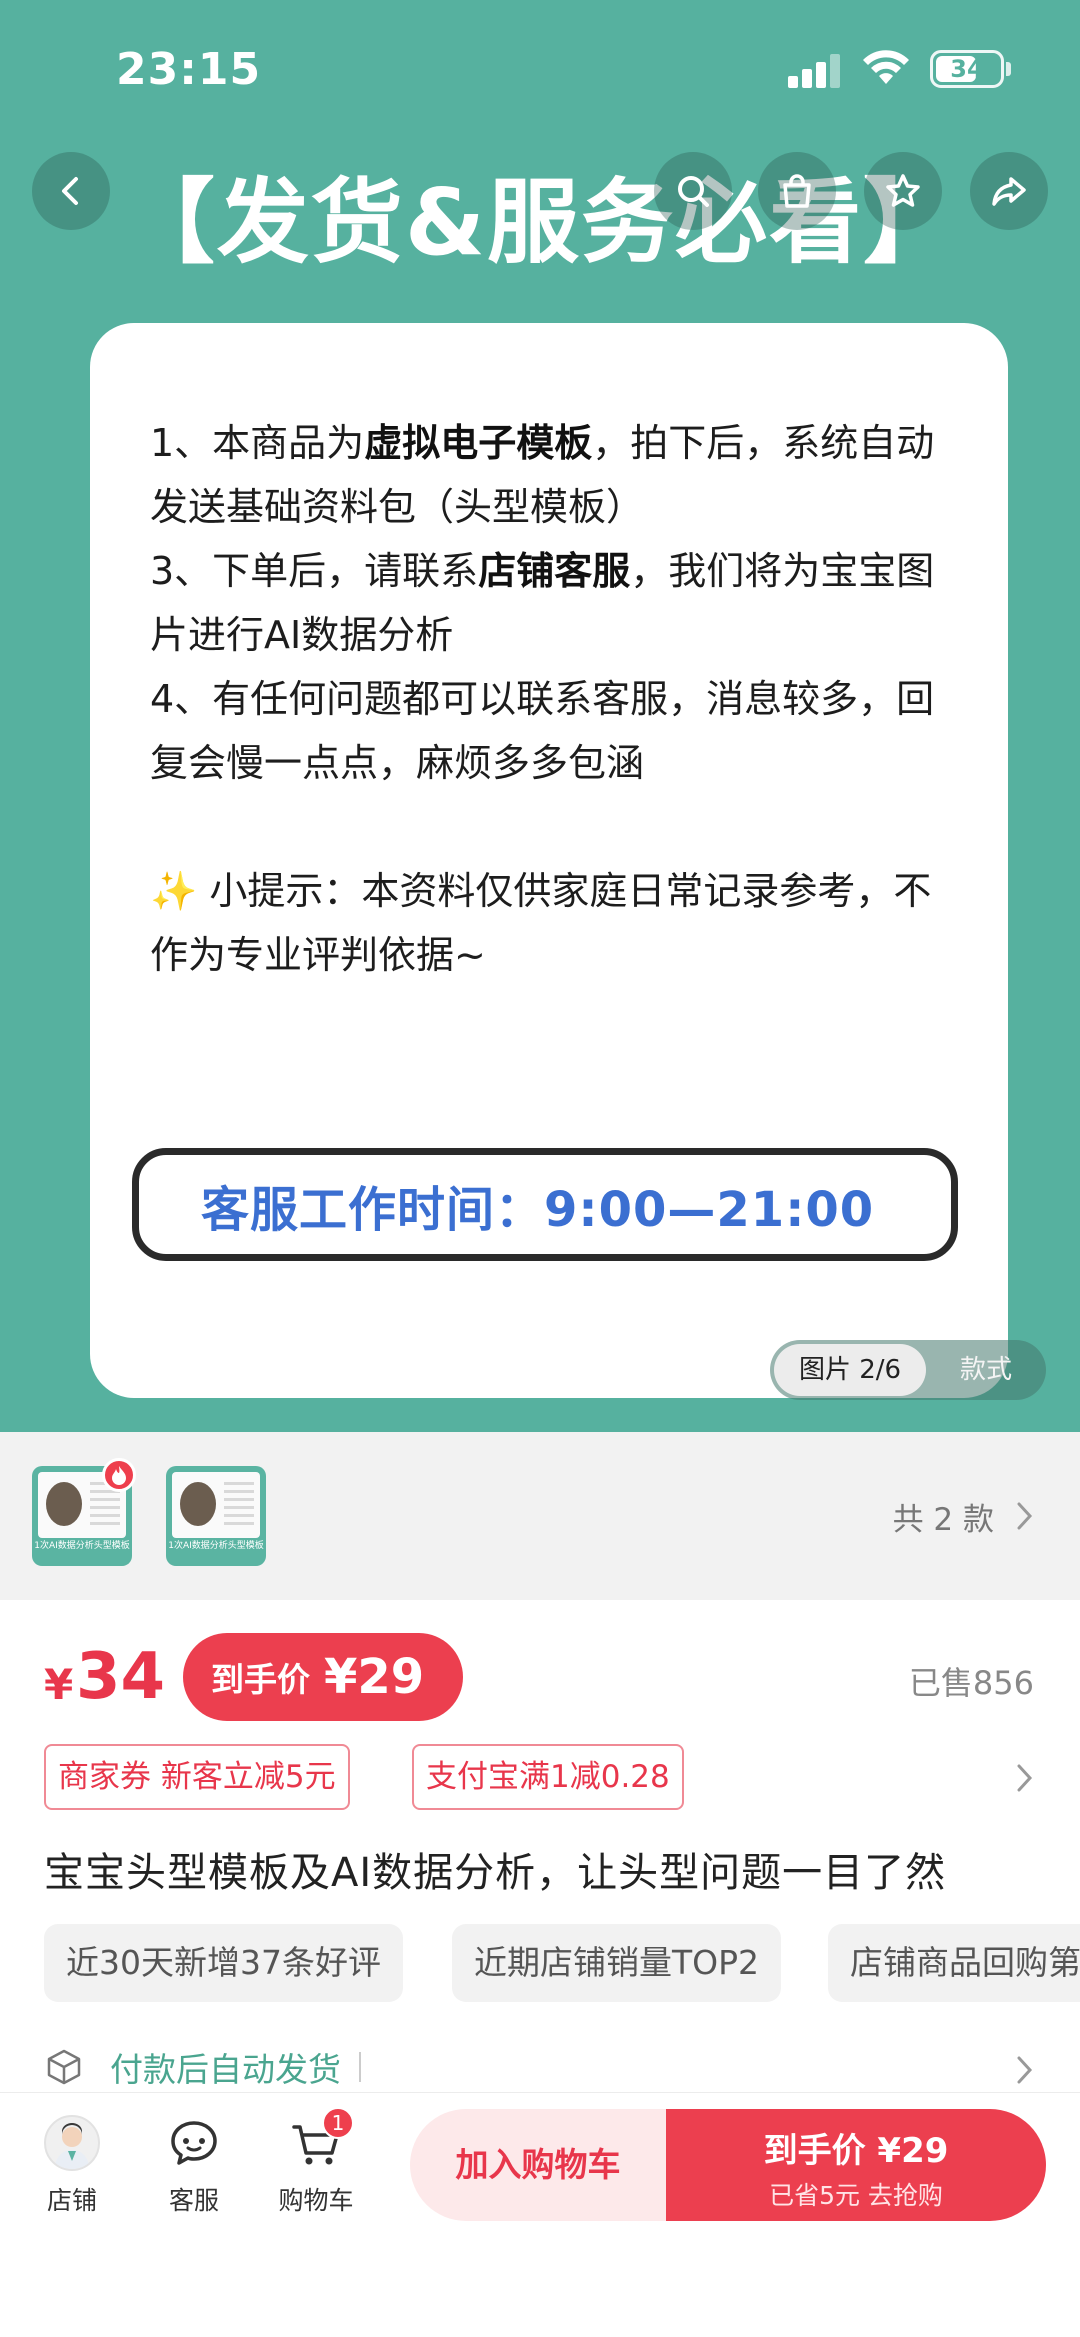 The height and width of the screenshot is (2337, 1080). Describe the element at coordinates (121, 1677) in the screenshot. I see `price-amount: 34` at that location.